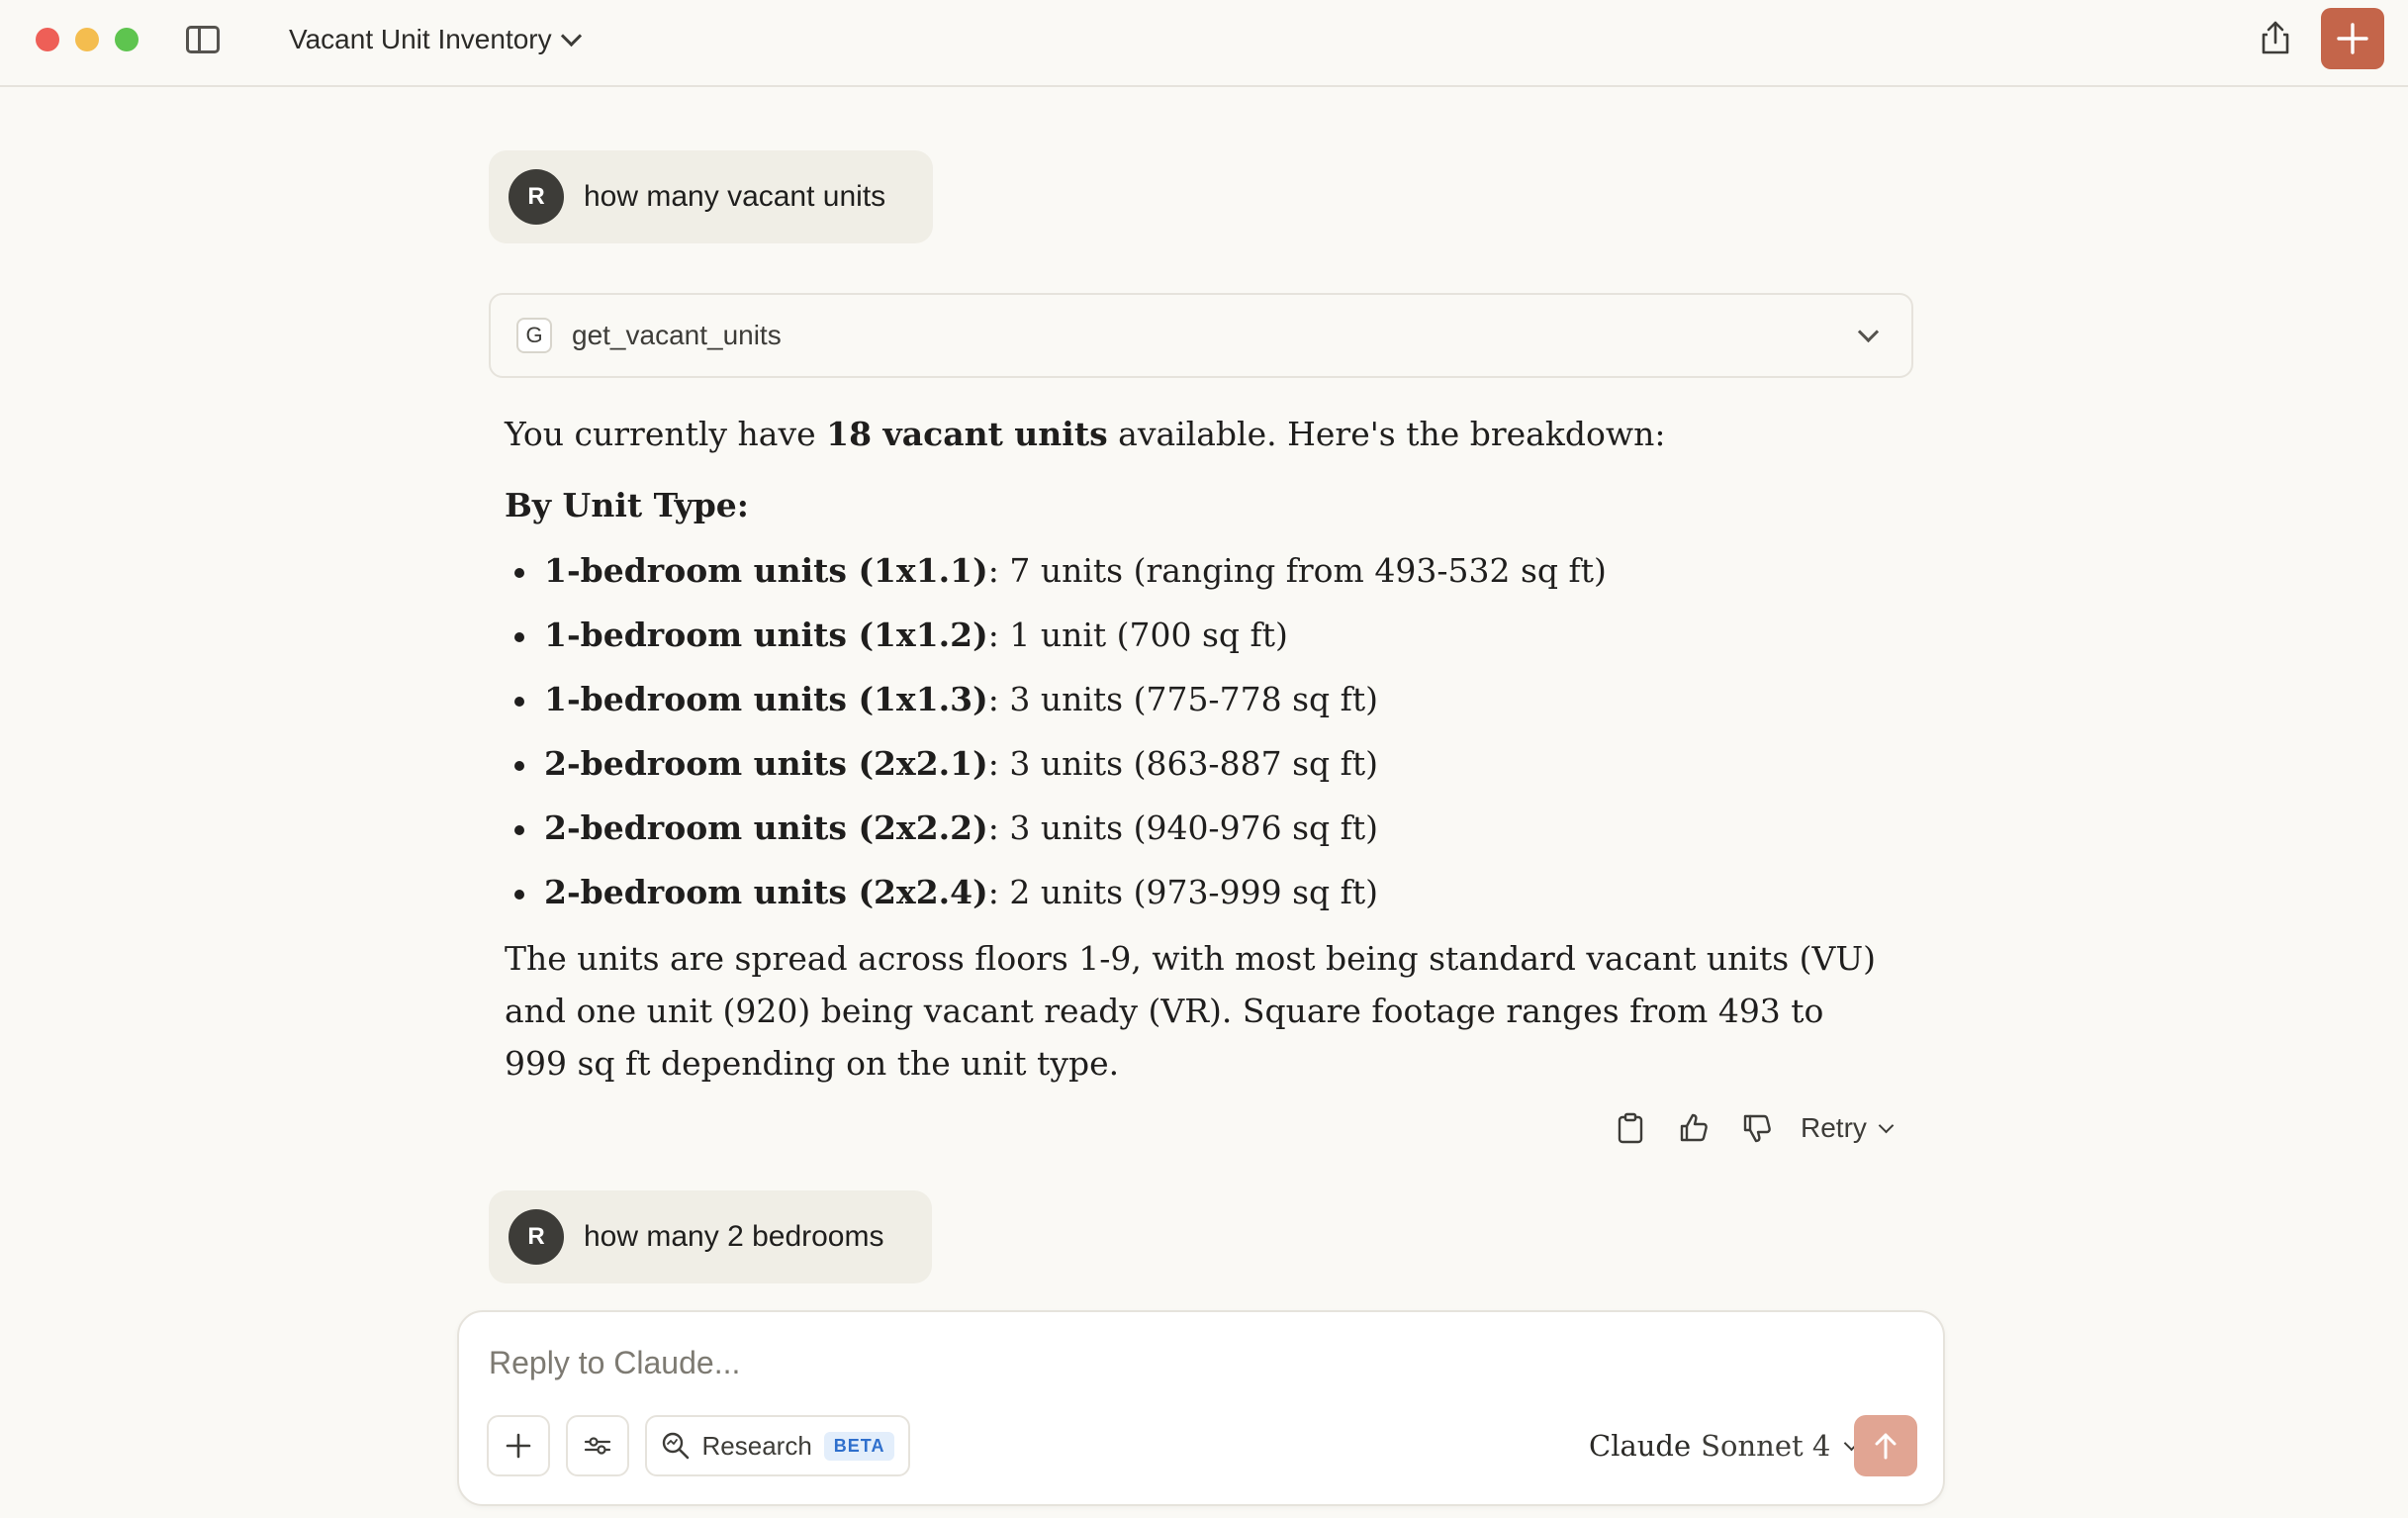 This screenshot has width=2408, height=1518. I want to click on research-label: Research, so click(756, 1445).